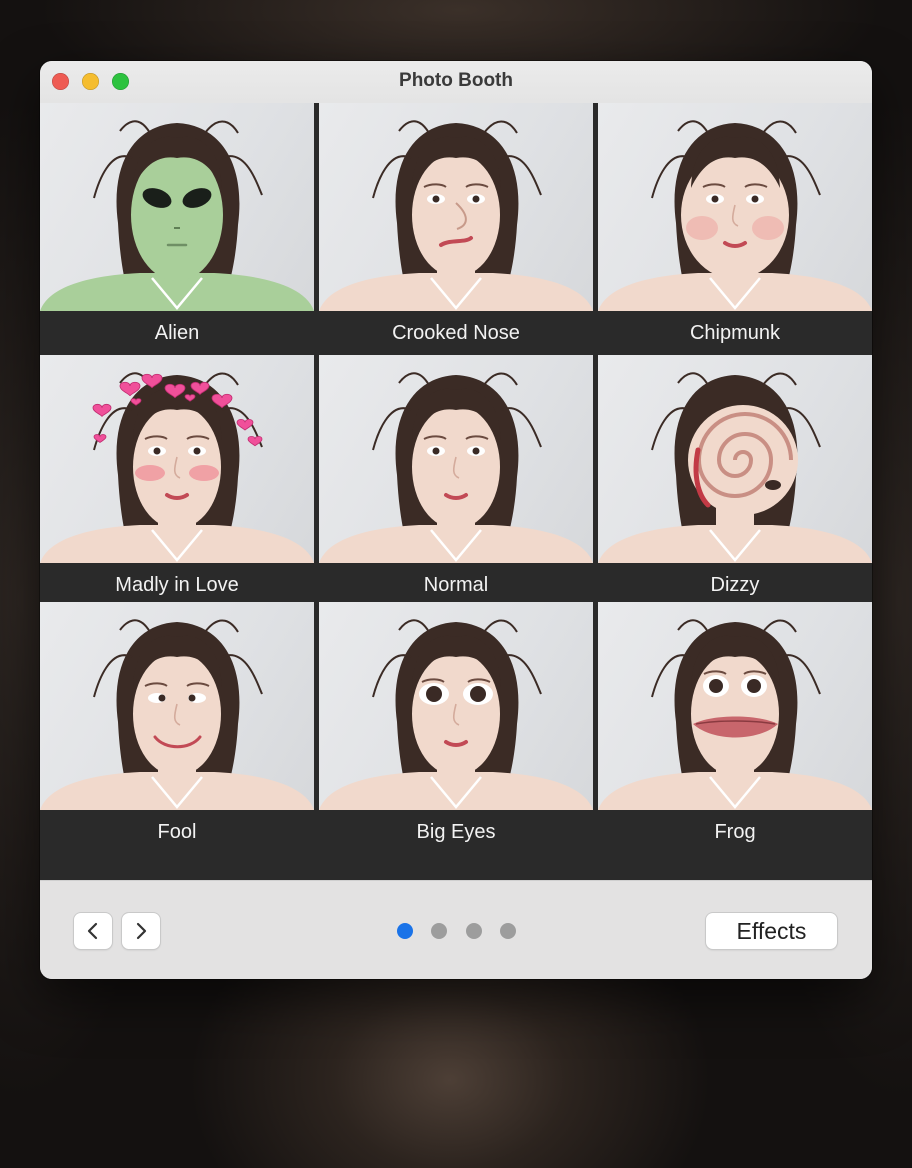  I want to click on effect-preview-big-eyes, so click(456, 706).